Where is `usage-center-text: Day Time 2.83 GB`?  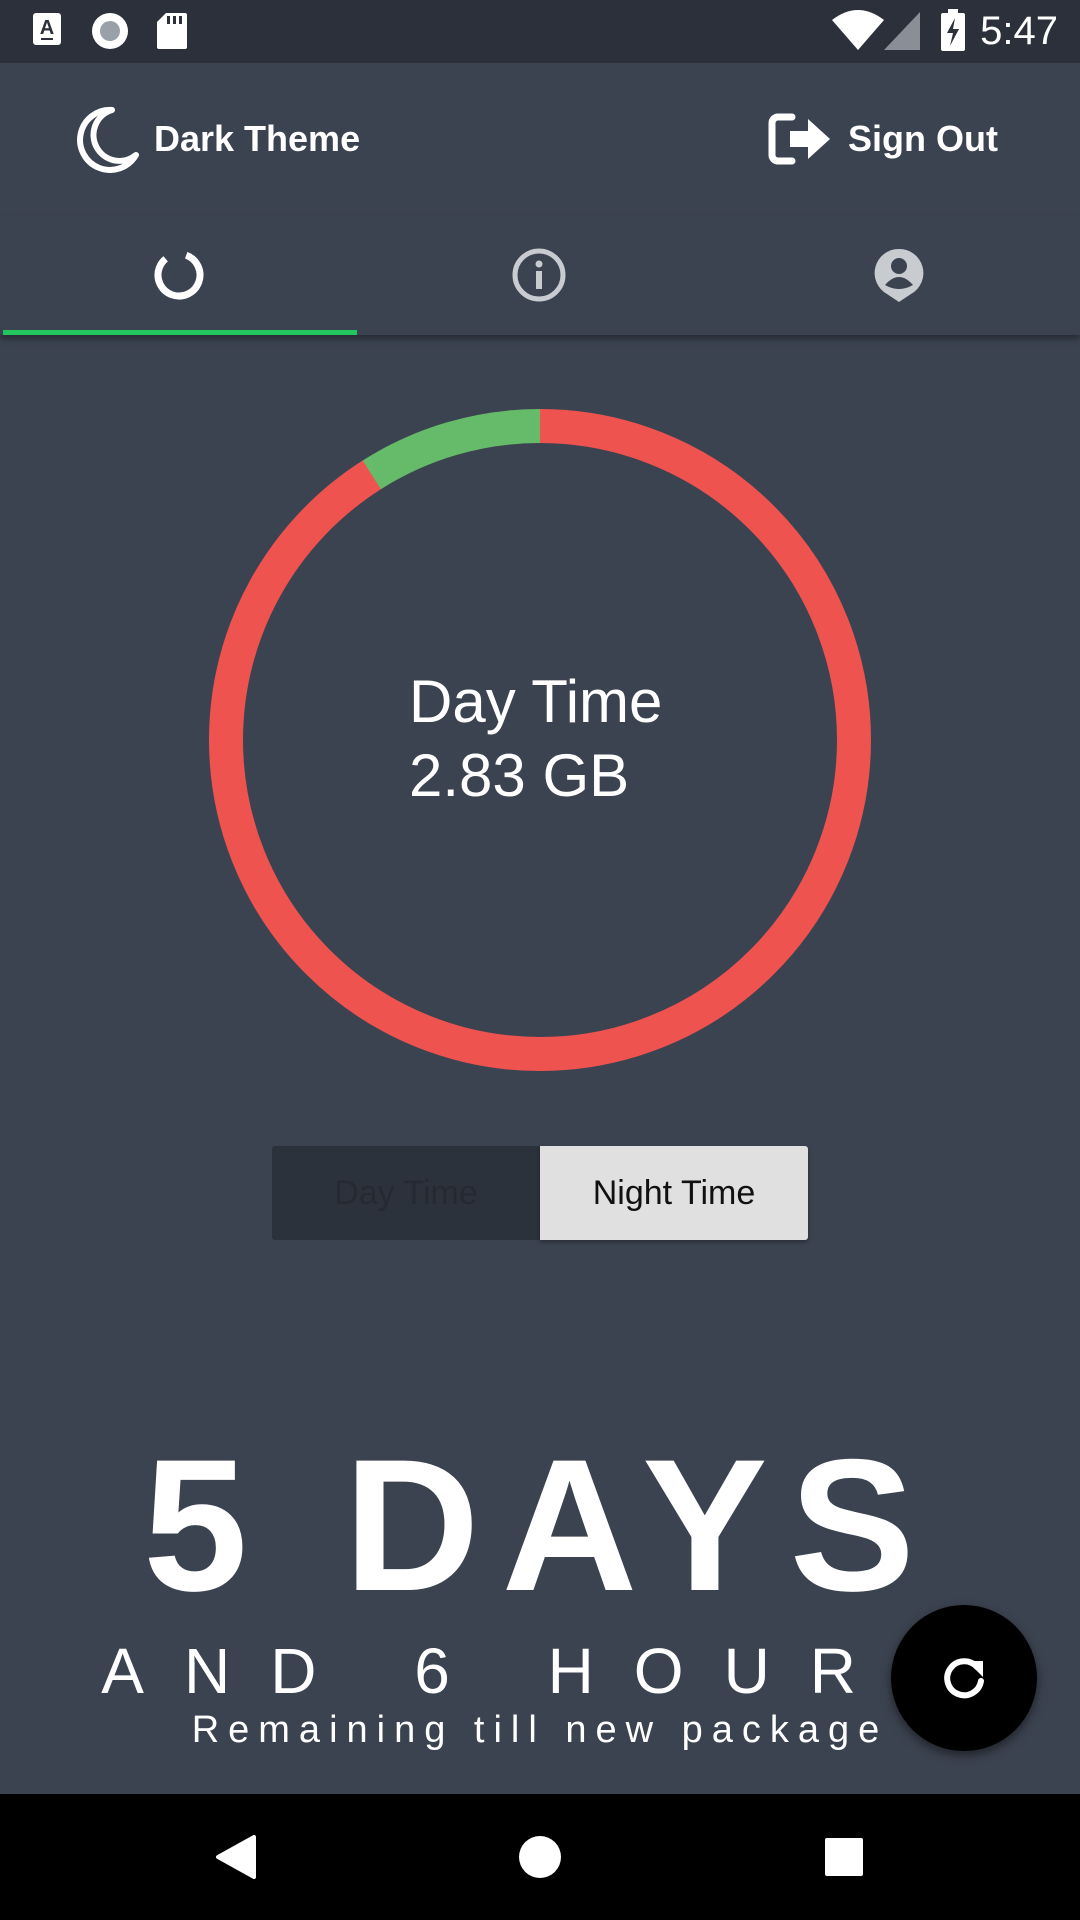 usage-center-text: Day Time 2.83 GB is located at coordinates (535, 739).